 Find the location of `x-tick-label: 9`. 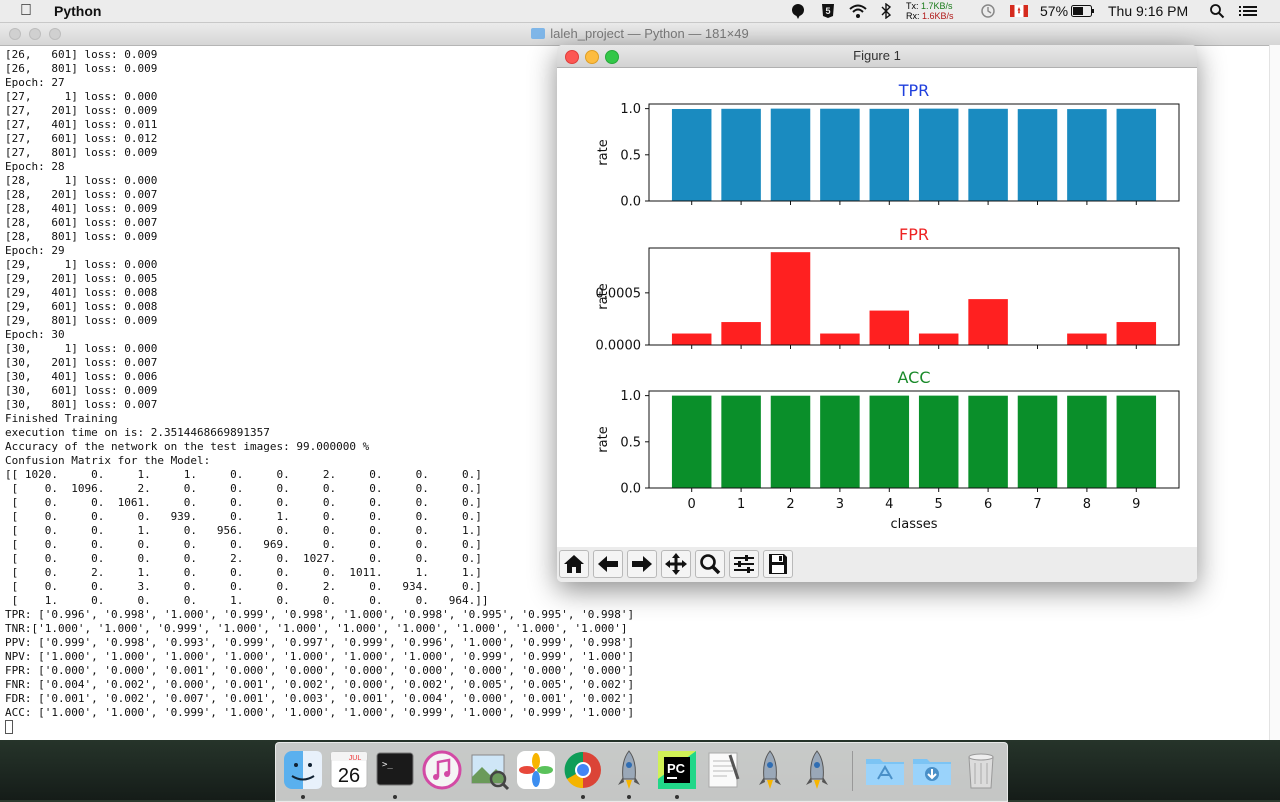

x-tick-label: 9 is located at coordinates (1136, 504).